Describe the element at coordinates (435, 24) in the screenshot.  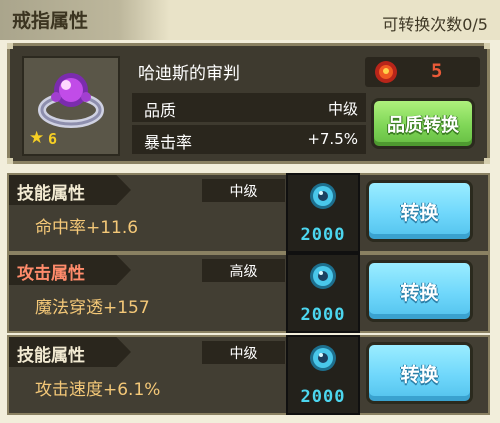
I see `reroll-count: 可转换次数0/5` at that location.